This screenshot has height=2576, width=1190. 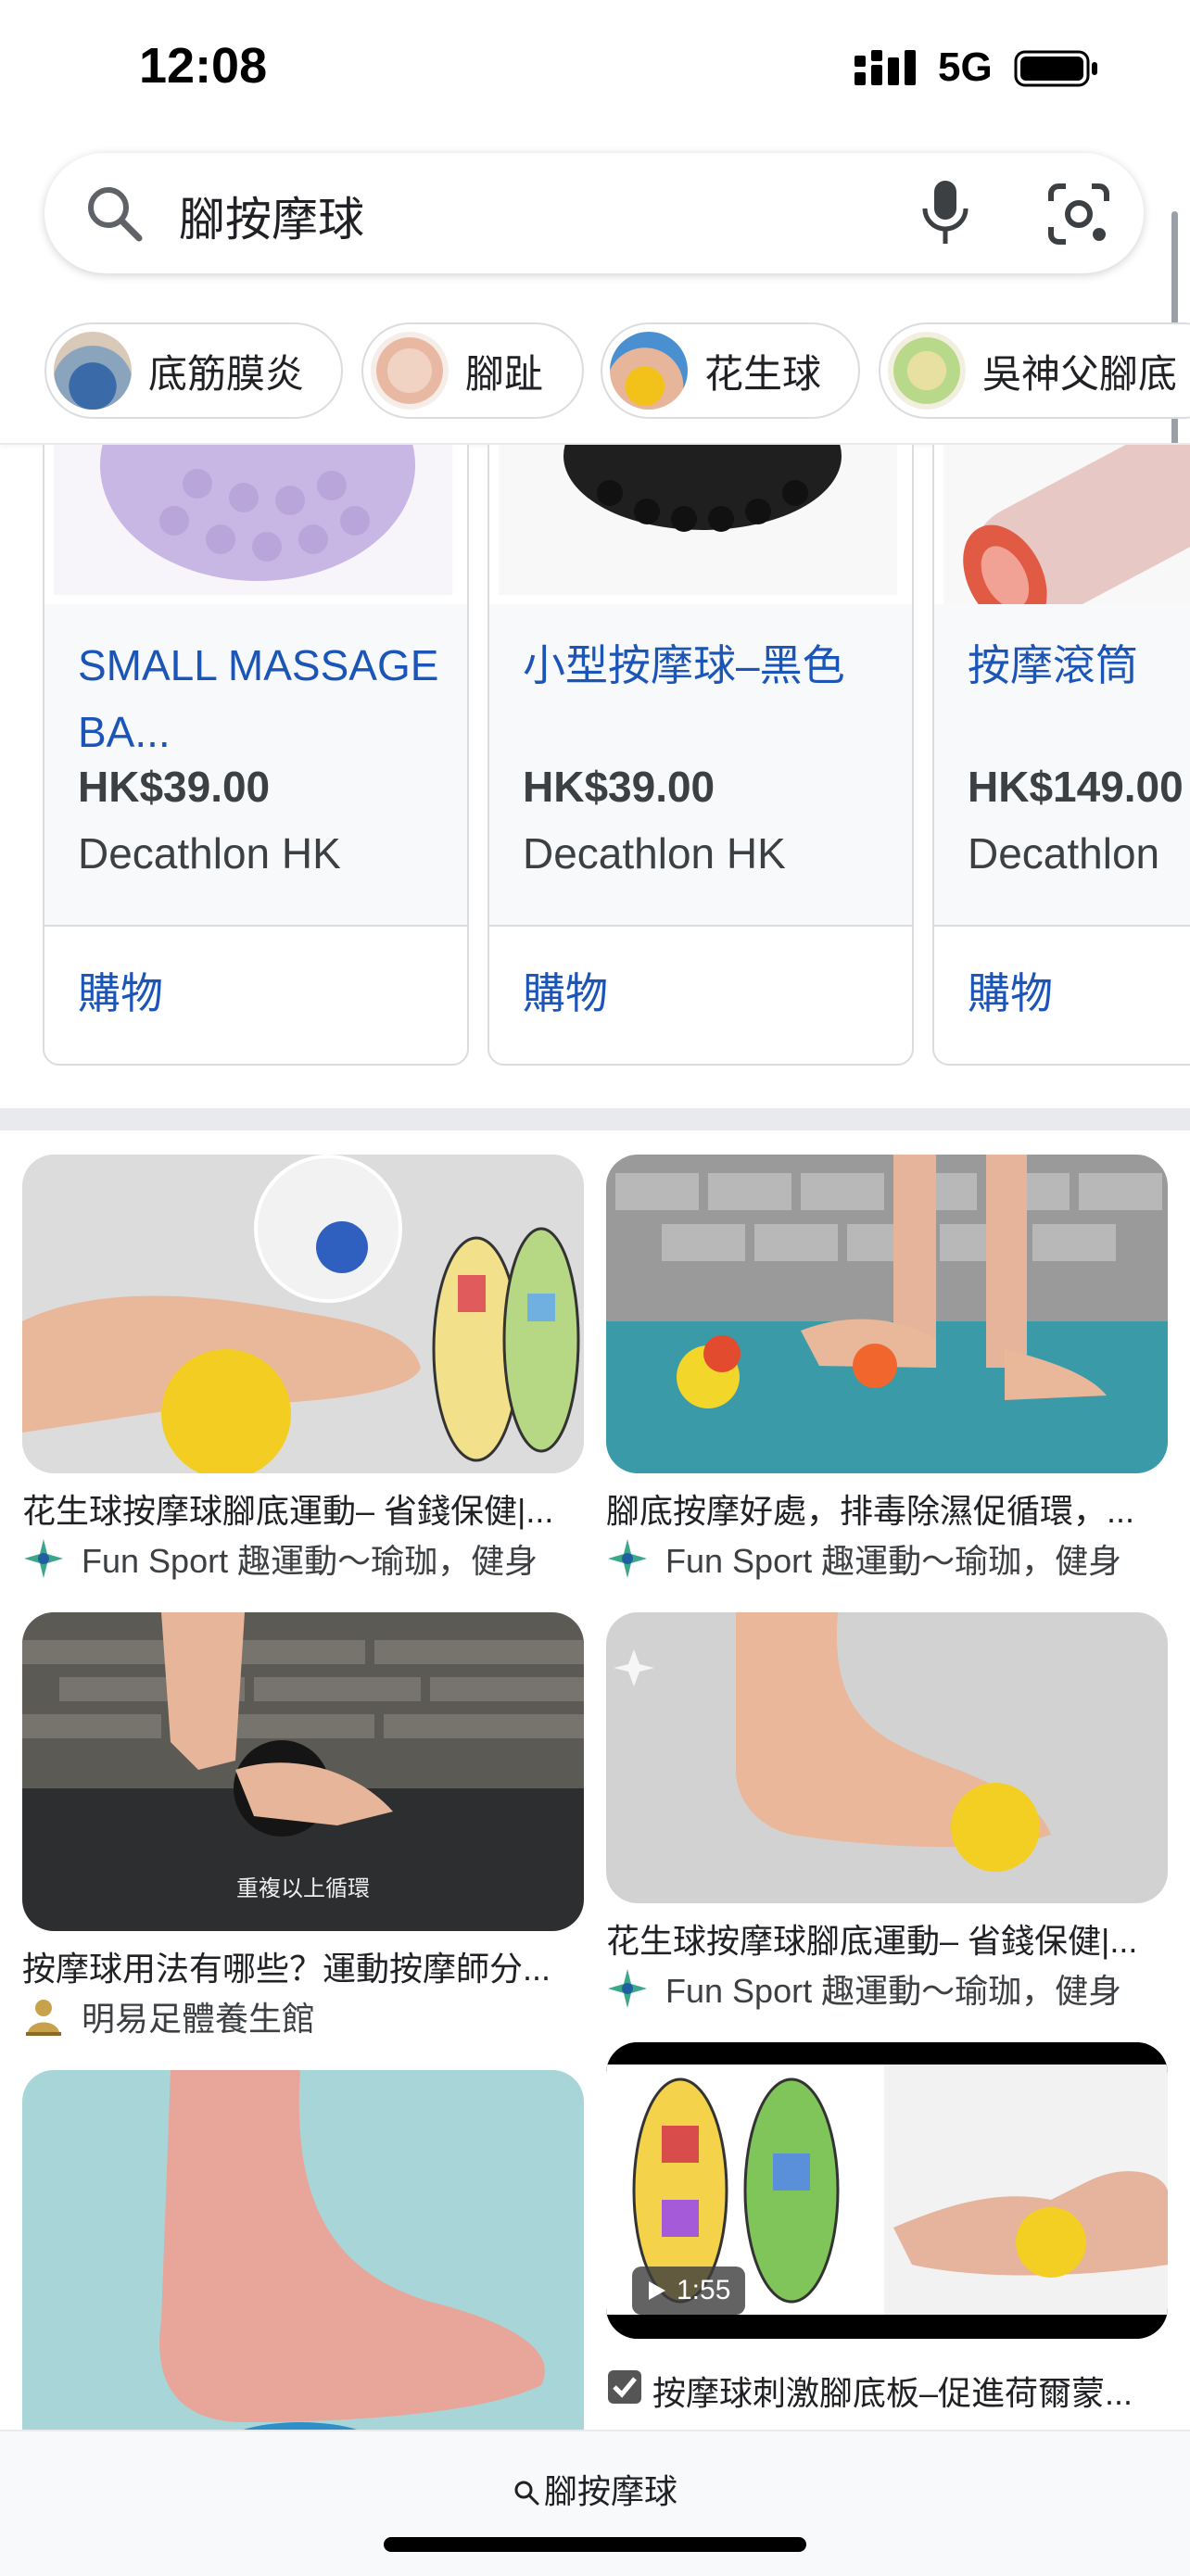 What do you see at coordinates (965, 67) in the screenshot?
I see `network-label: 5G` at bounding box center [965, 67].